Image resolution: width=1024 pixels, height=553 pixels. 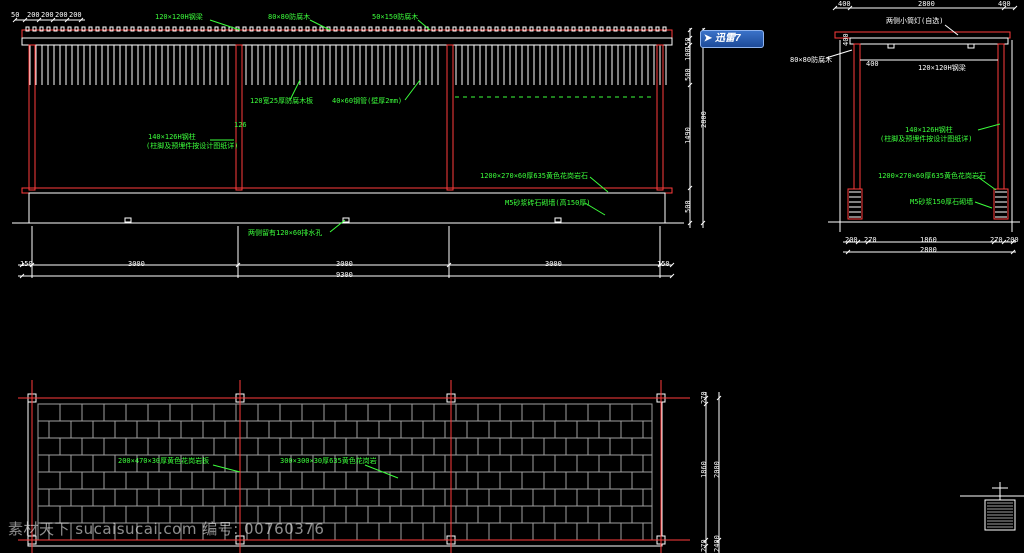 What do you see at coordinates (240, 125) in the screenshot?
I see `label-column-tag: 126` at bounding box center [240, 125].